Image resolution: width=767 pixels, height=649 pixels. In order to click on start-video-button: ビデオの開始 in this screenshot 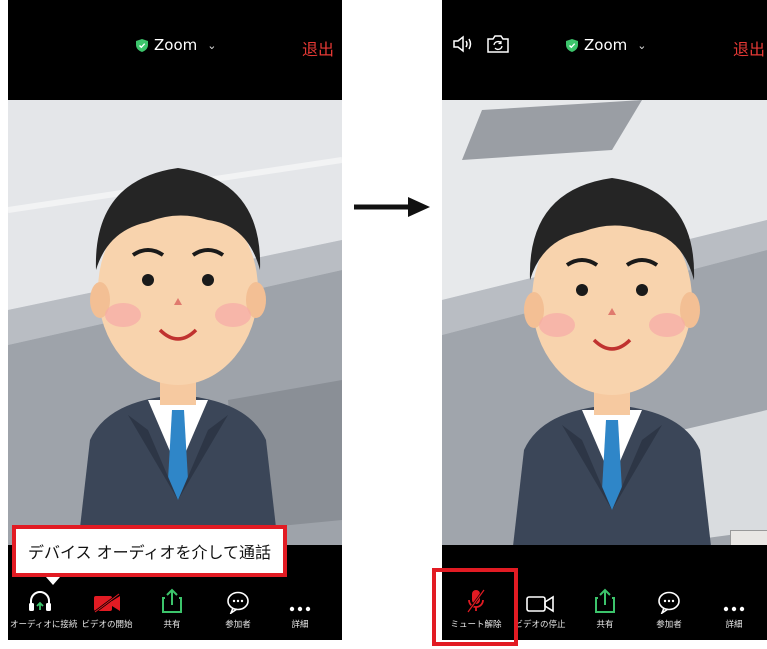, I will do `click(107, 609)`.